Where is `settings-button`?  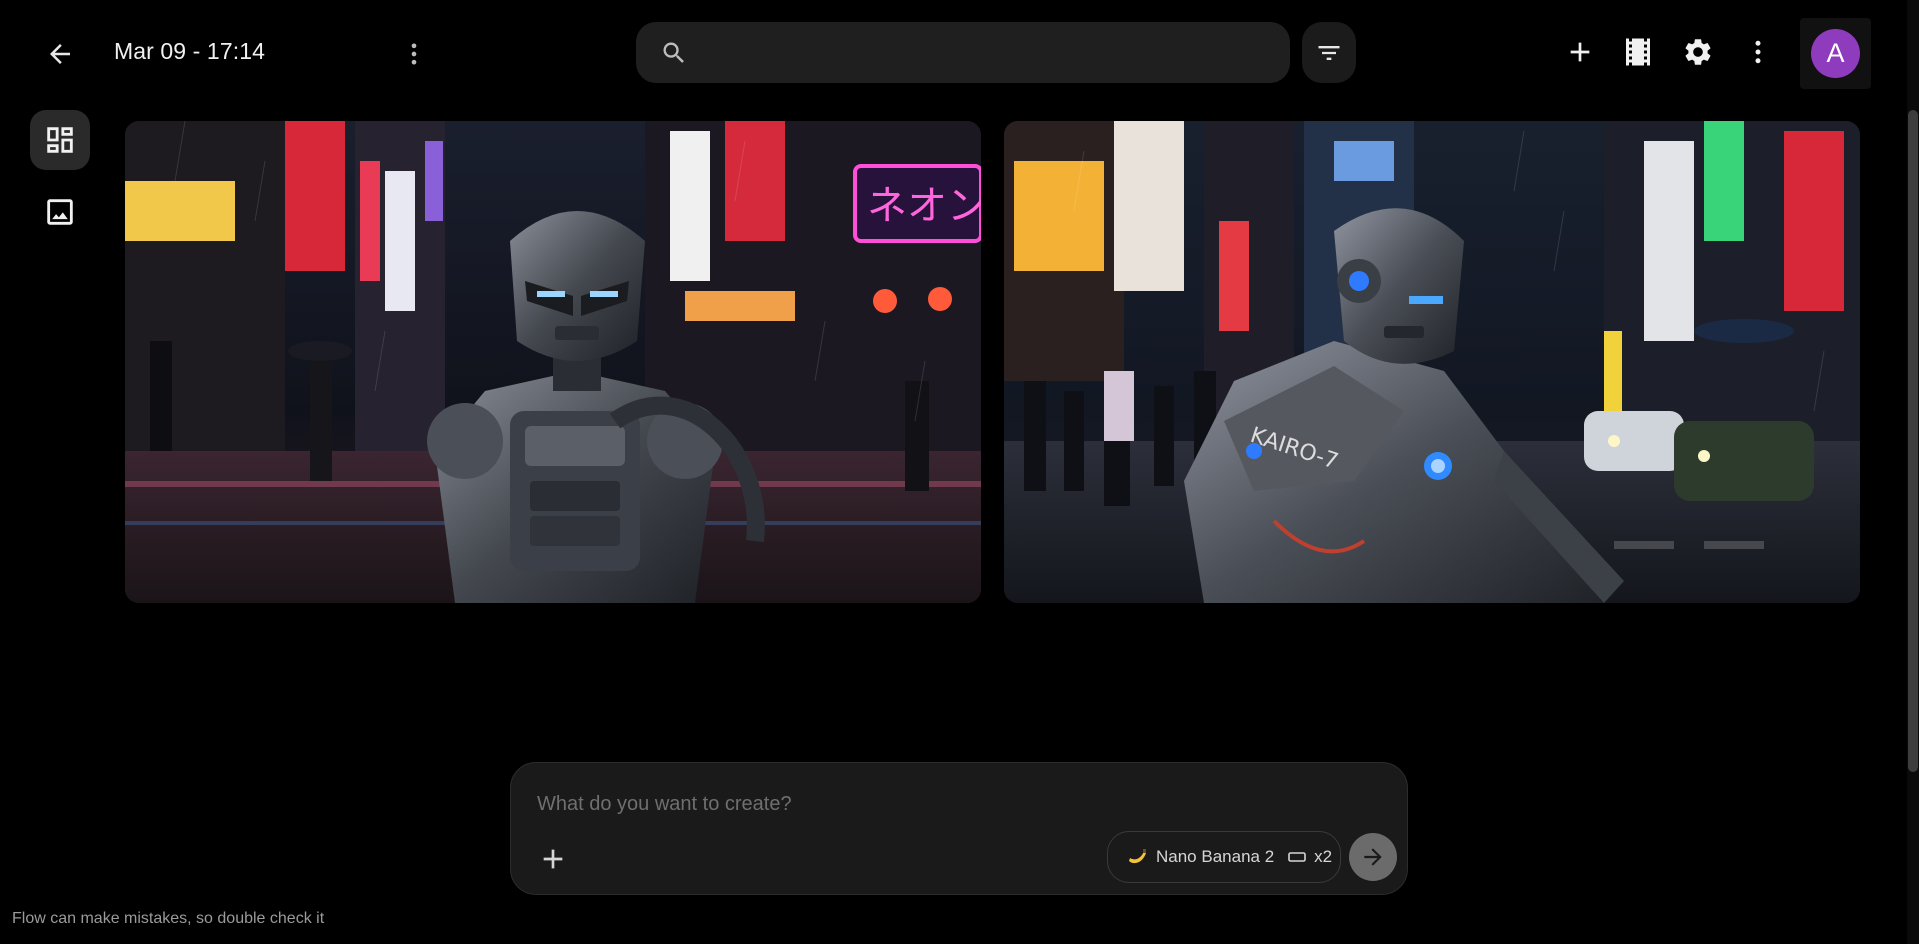 settings-button is located at coordinates (1698, 52).